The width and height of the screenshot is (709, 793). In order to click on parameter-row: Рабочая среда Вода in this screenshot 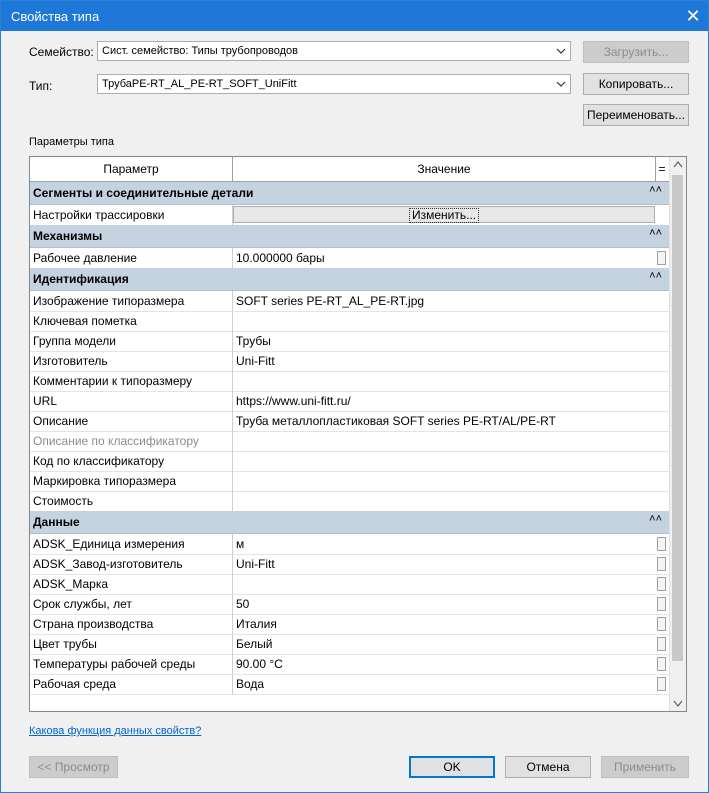, I will do `click(350, 684)`.